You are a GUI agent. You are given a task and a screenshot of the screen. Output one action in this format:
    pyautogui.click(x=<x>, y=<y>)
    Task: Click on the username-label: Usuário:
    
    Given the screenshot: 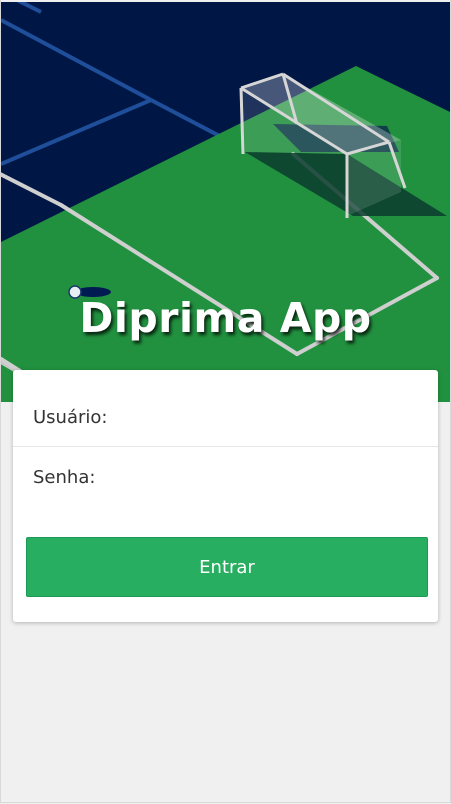 What is the action you would take?
    pyautogui.click(x=70, y=417)
    